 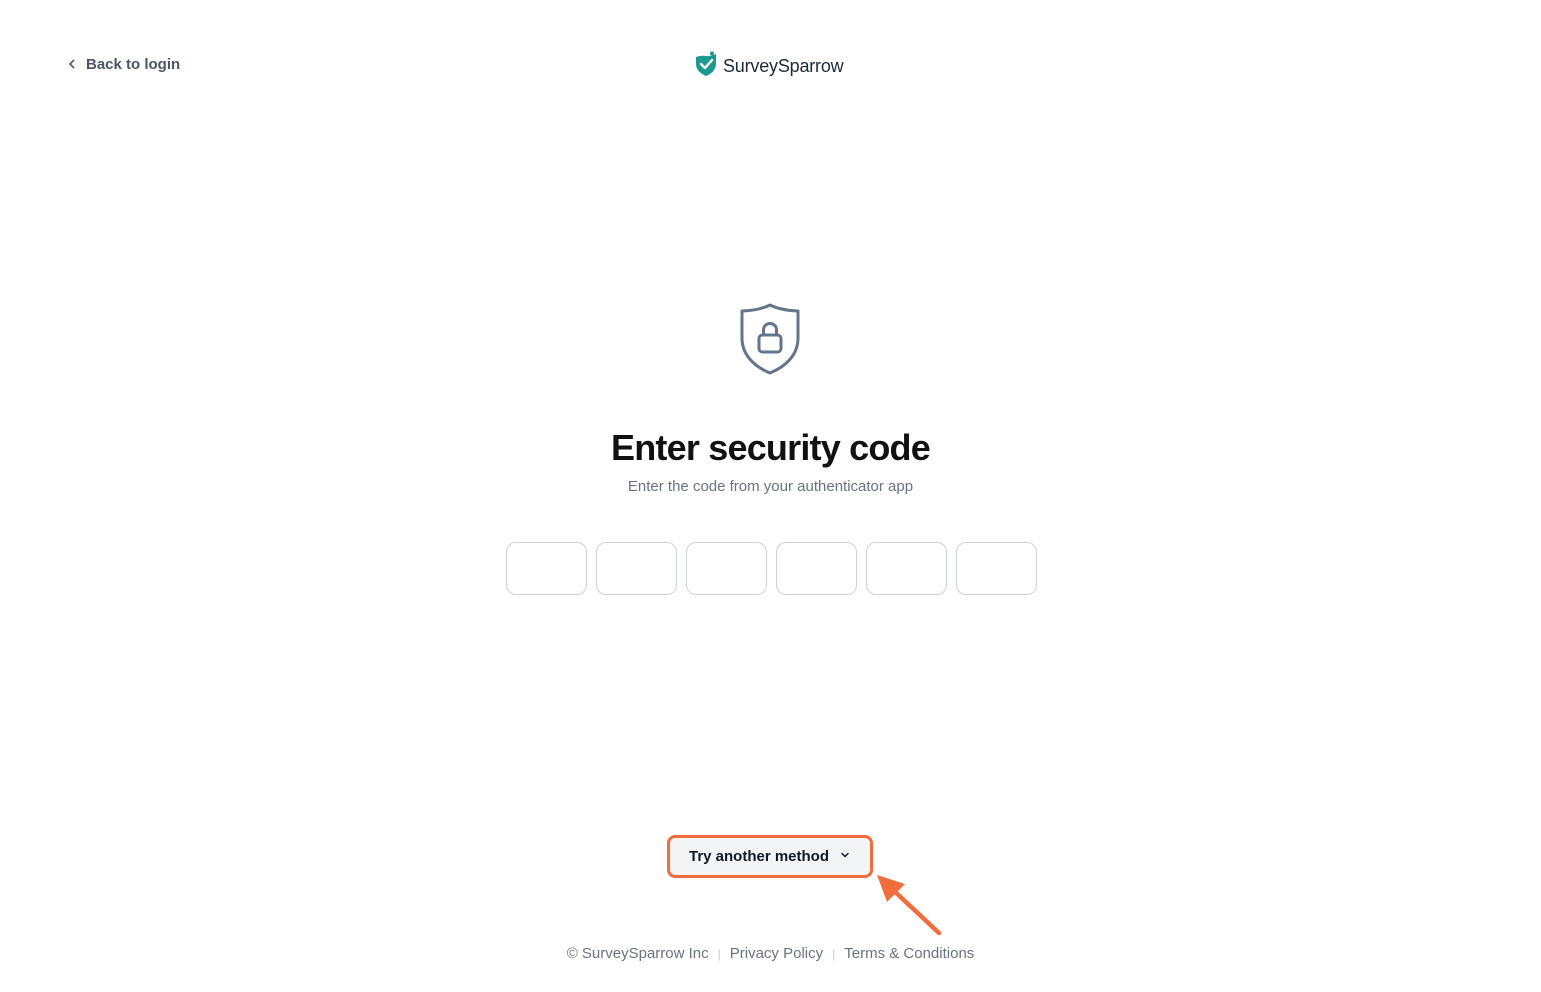 What do you see at coordinates (133, 64) in the screenshot?
I see `back-to-login-label: Back to login` at bounding box center [133, 64].